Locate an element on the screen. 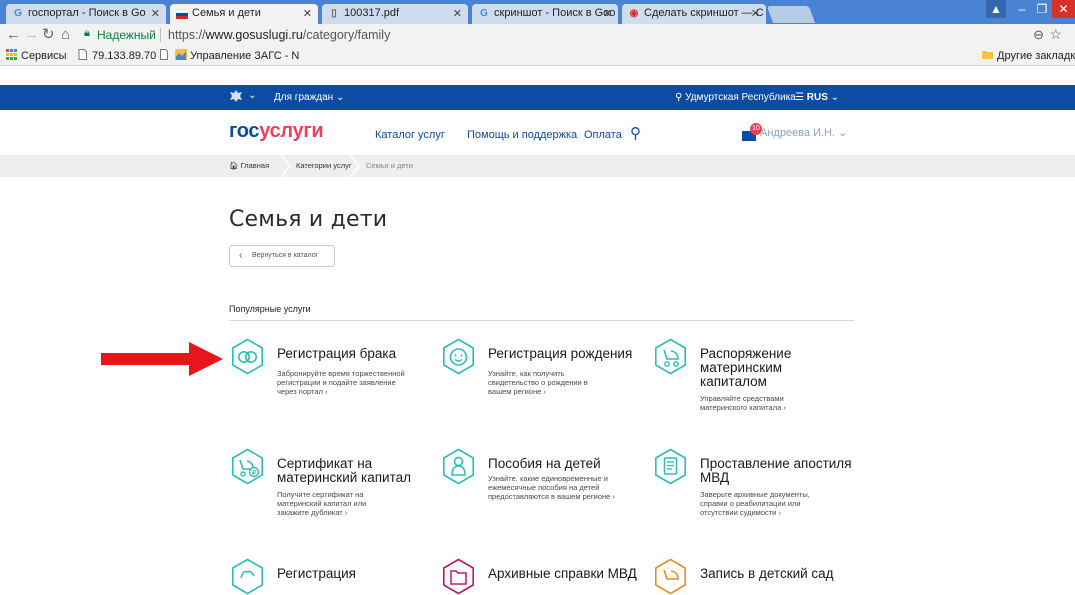 This screenshot has height=595, width=1075. service-title: Архивные справки МВД is located at coordinates (568, 574).